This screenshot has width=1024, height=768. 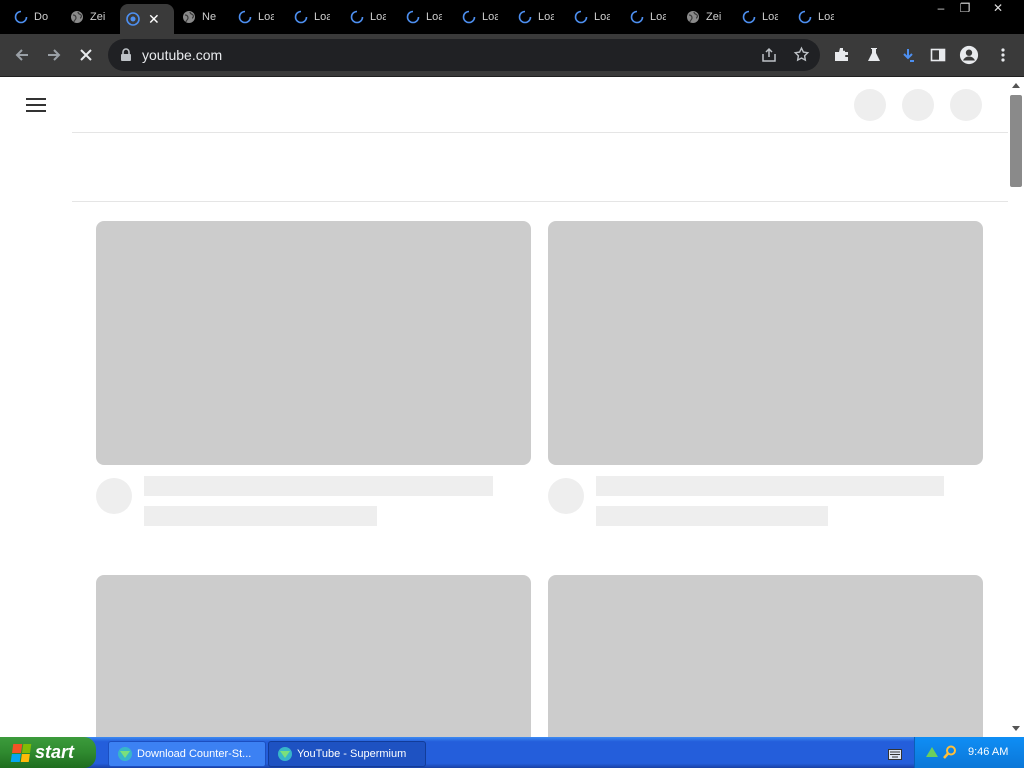 I want to click on clock: 9:46 AM, so click(x=988, y=752).